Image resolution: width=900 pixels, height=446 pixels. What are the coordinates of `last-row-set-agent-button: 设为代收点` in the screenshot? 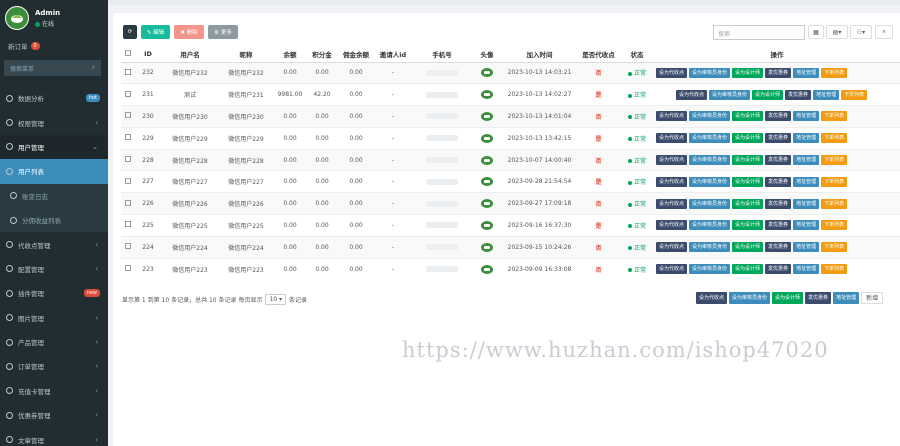 It's located at (712, 298).